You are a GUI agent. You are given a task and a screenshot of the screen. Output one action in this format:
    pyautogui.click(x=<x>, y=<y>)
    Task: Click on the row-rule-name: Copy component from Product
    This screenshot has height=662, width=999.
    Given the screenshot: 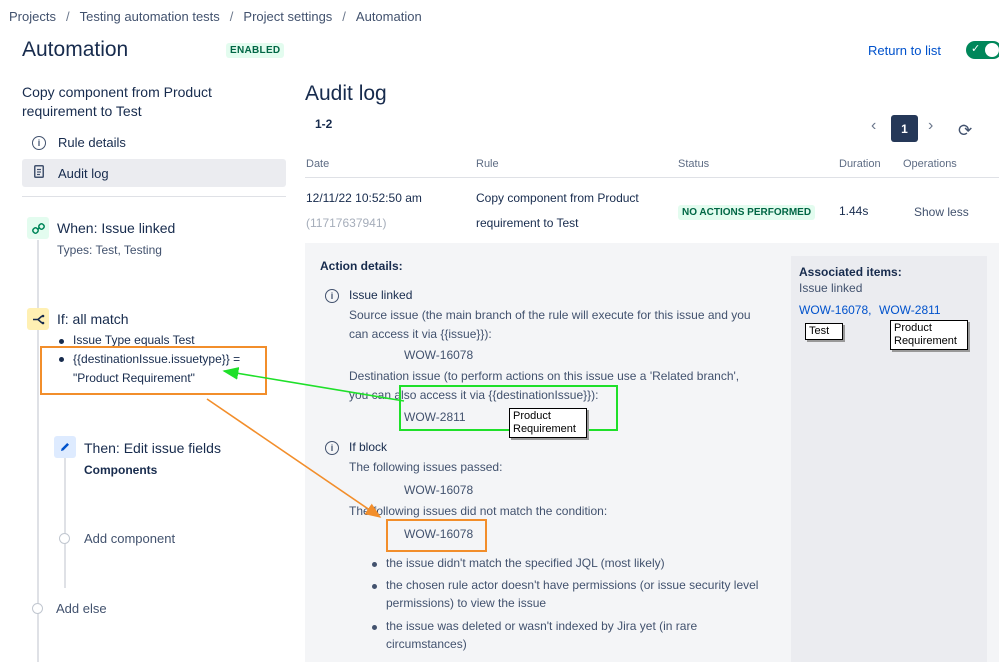 What is the action you would take?
    pyautogui.click(x=557, y=198)
    